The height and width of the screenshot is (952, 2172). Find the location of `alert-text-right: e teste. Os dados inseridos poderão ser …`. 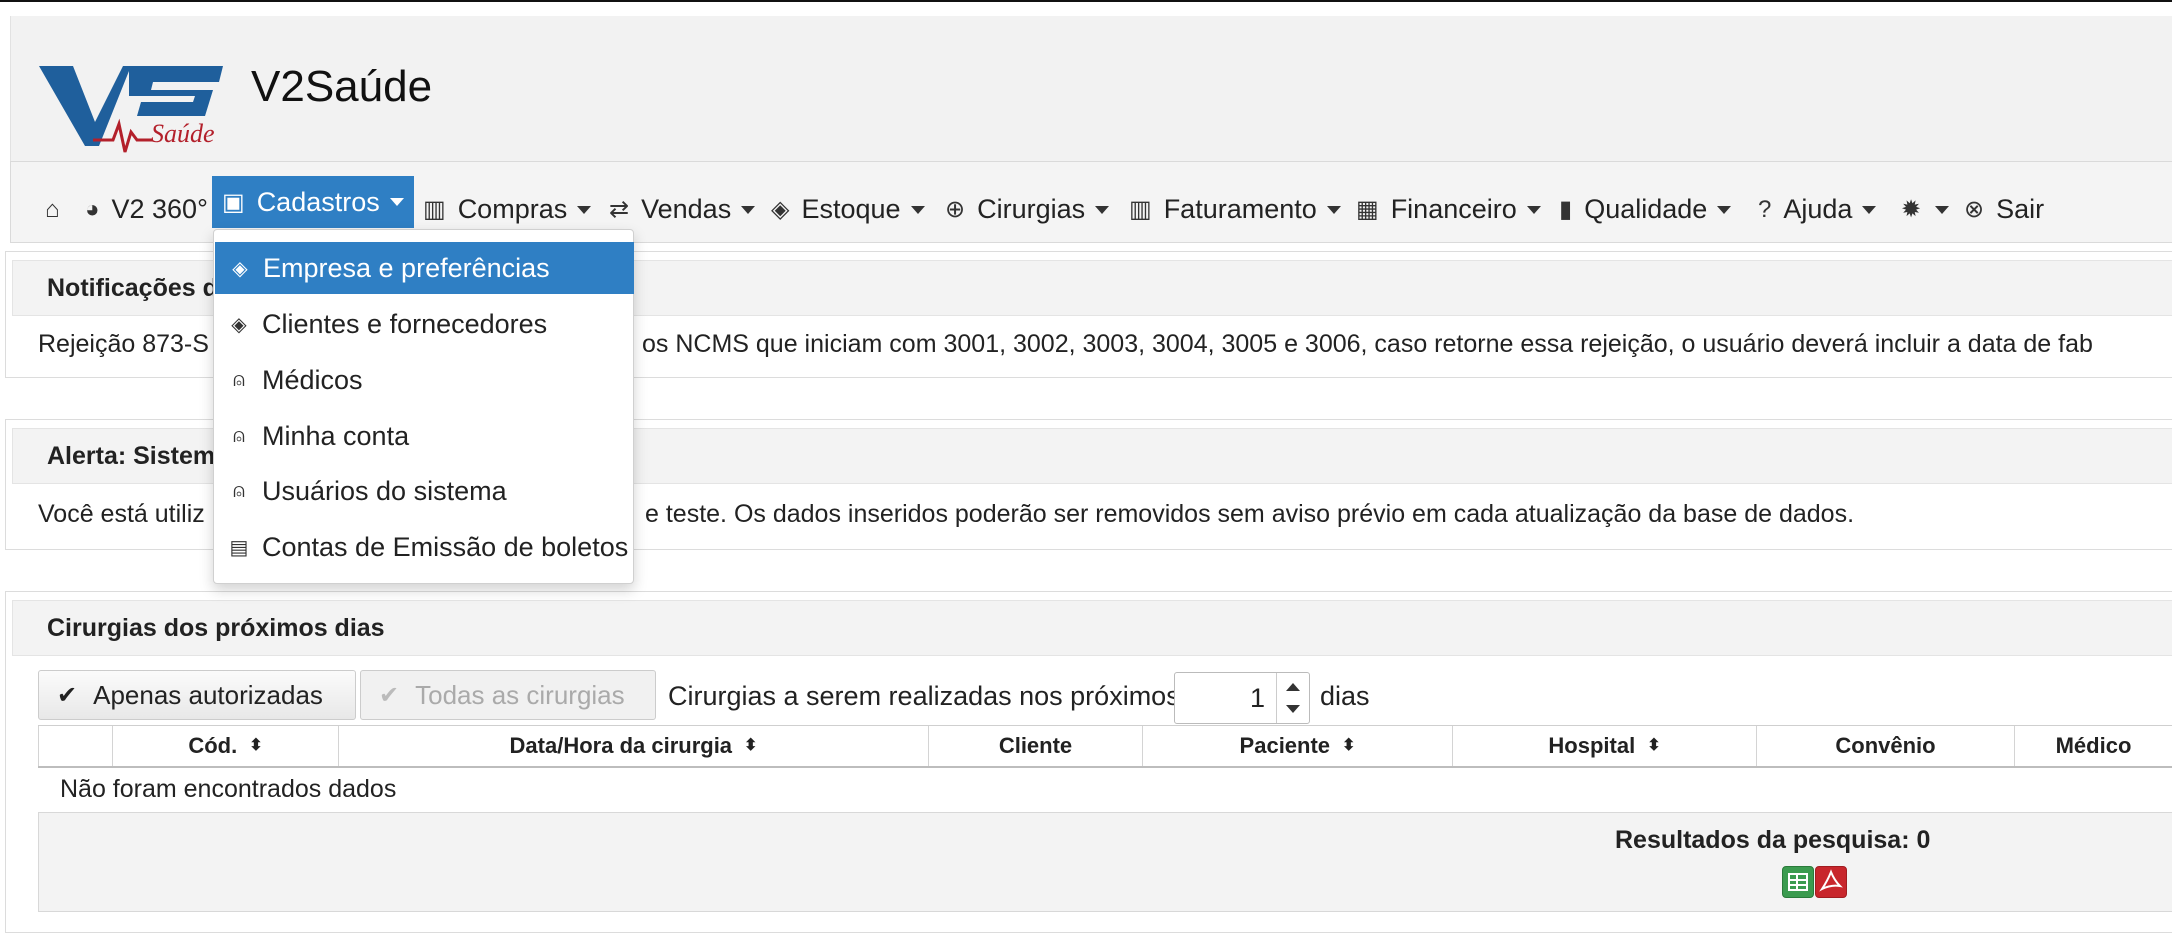

alert-text-right: e teste. Os dados inseridos poderão ser … is located at coordinates (1250, 514).